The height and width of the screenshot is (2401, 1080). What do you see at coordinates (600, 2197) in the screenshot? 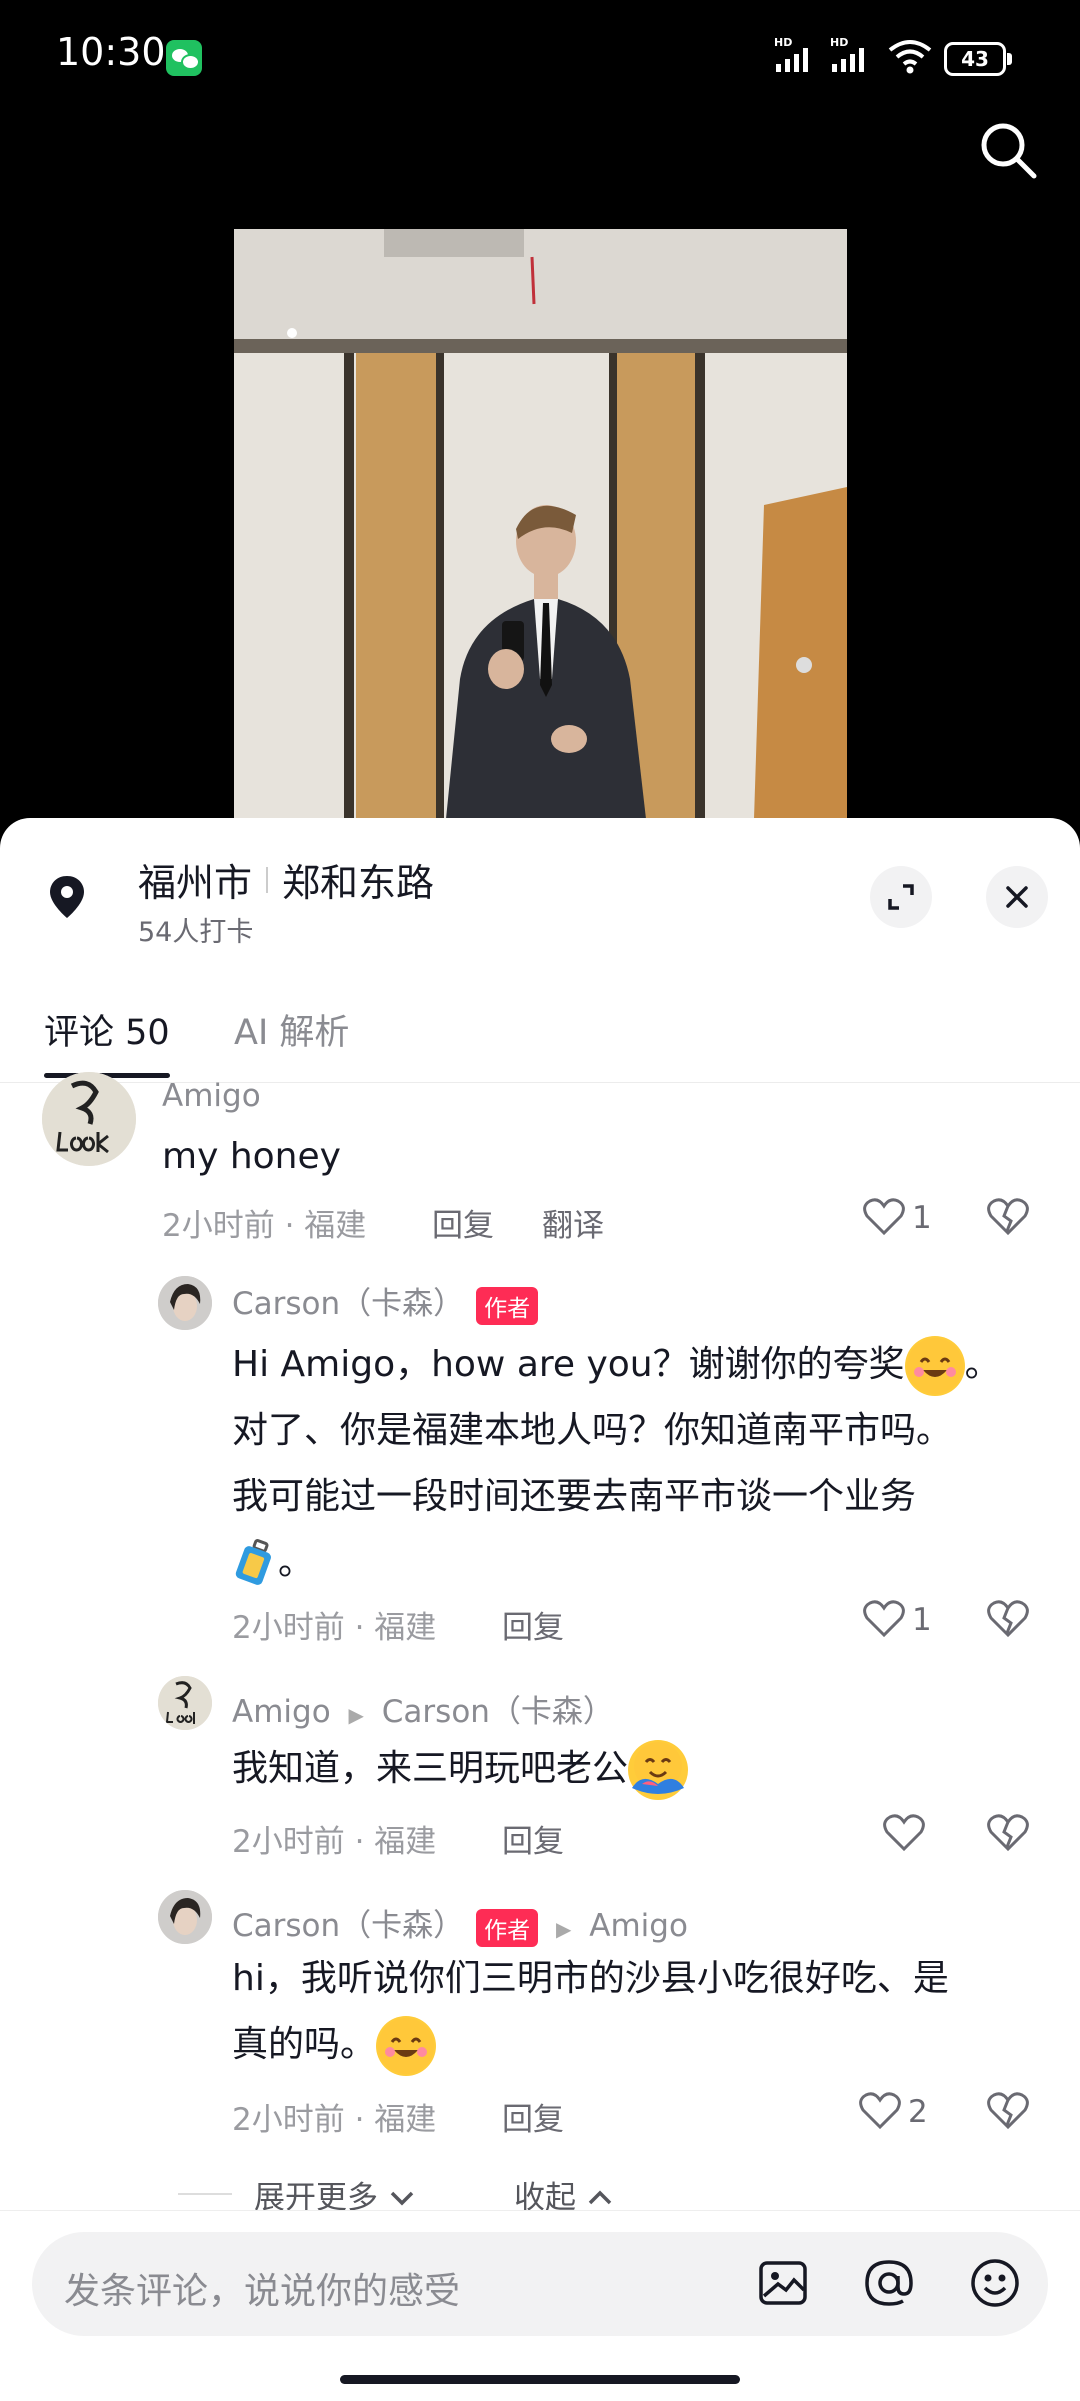
I see `chevron-up-icon` at bounding box center [600, 2197].